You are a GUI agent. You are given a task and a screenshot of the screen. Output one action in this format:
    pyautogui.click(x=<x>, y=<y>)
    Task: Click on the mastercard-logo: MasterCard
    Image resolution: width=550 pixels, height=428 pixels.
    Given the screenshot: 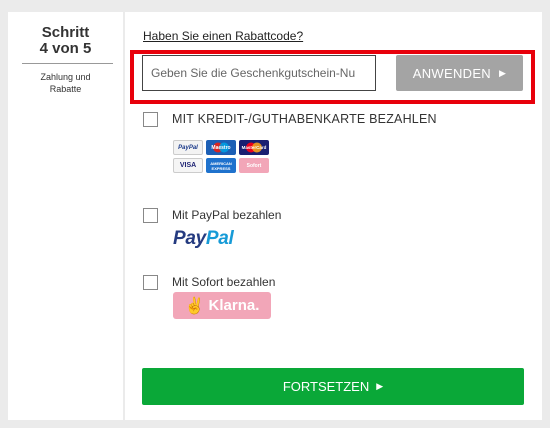 What is the action you would take?
    pyautogui.click(x=254, y=147)
    